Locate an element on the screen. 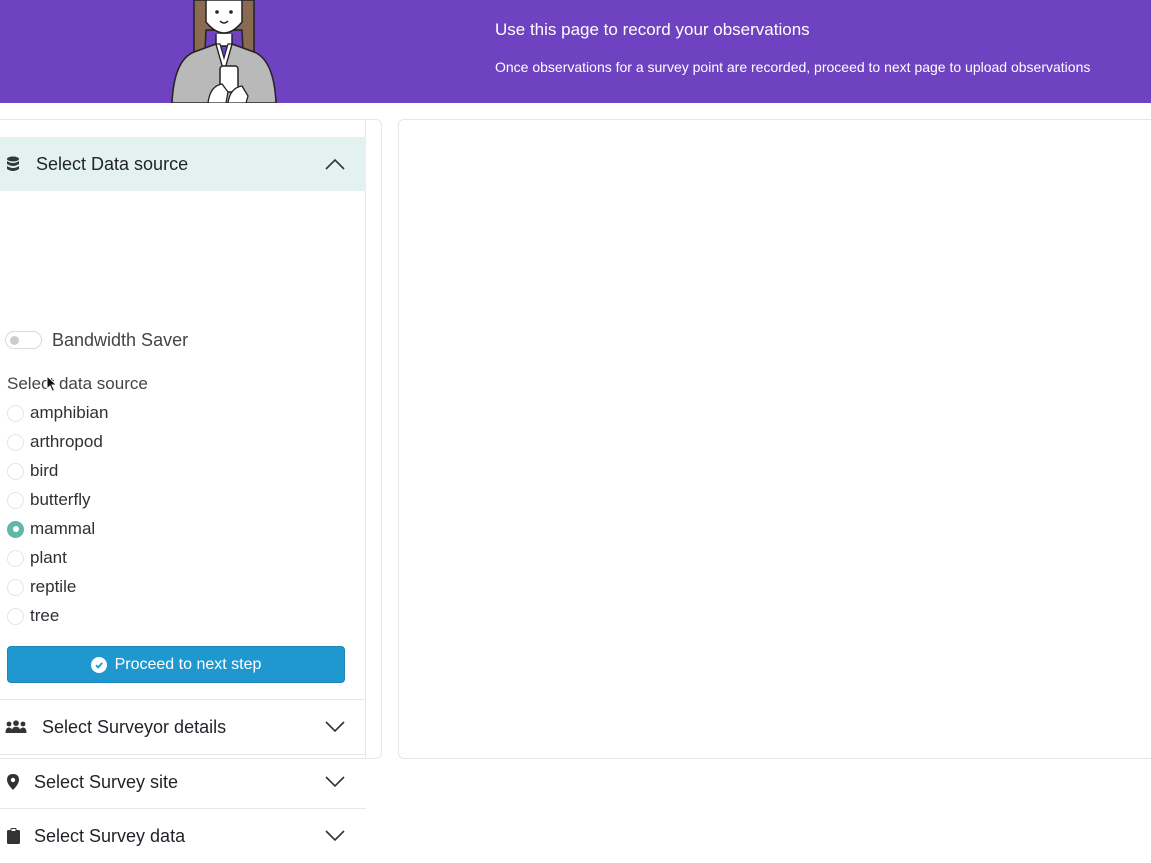 The height and width of the screenshot is (863, 1151). radio-option-plant: plant is located at coordinates (37, 558).